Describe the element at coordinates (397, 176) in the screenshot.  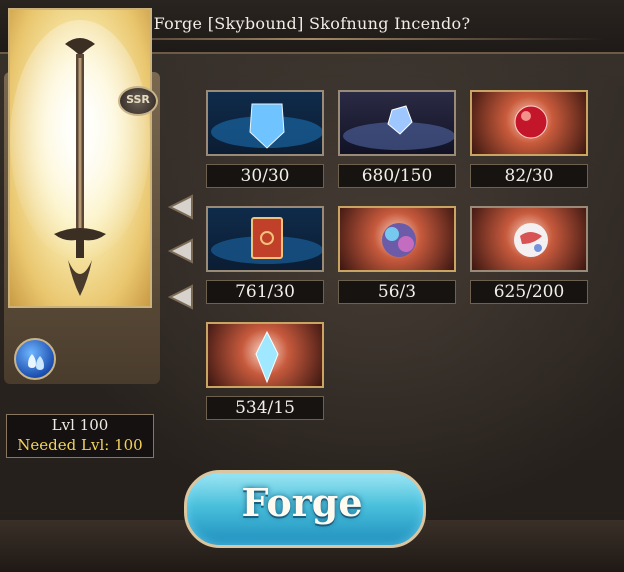
I see `material-count: 680/150` at that location.